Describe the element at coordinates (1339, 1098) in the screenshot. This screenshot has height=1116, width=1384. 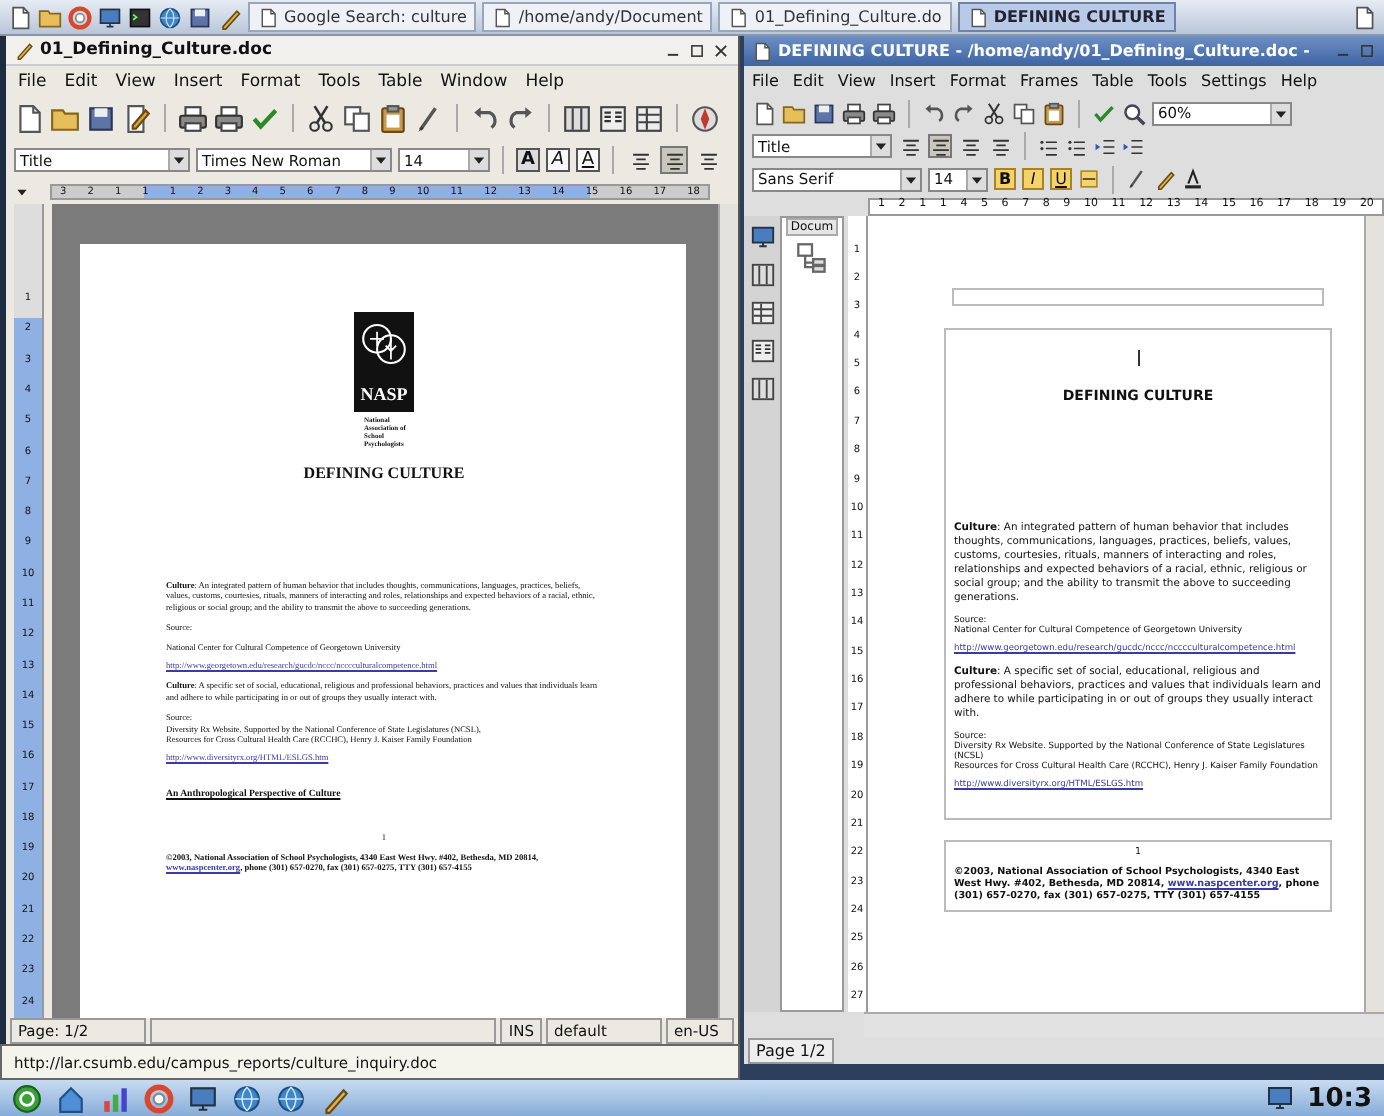
I see `clock: 10:3` at that location.